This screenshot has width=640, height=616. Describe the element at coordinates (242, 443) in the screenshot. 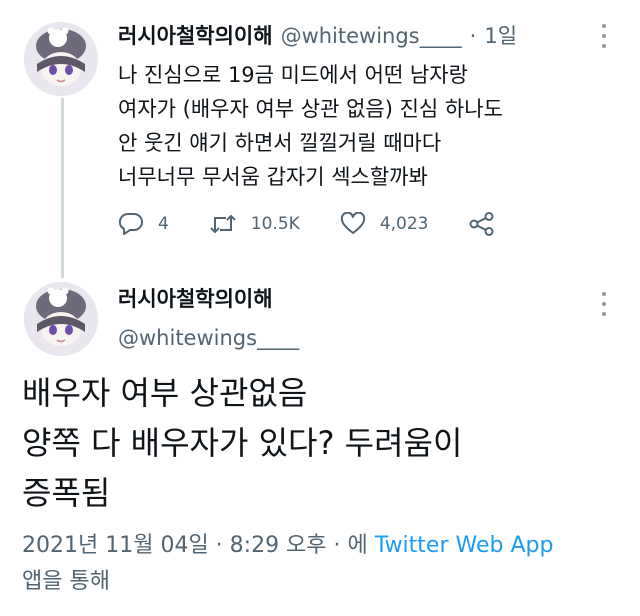

I see `tweet2-line: 양쪽 다 배우자가 있다? 두려움이` at that location.